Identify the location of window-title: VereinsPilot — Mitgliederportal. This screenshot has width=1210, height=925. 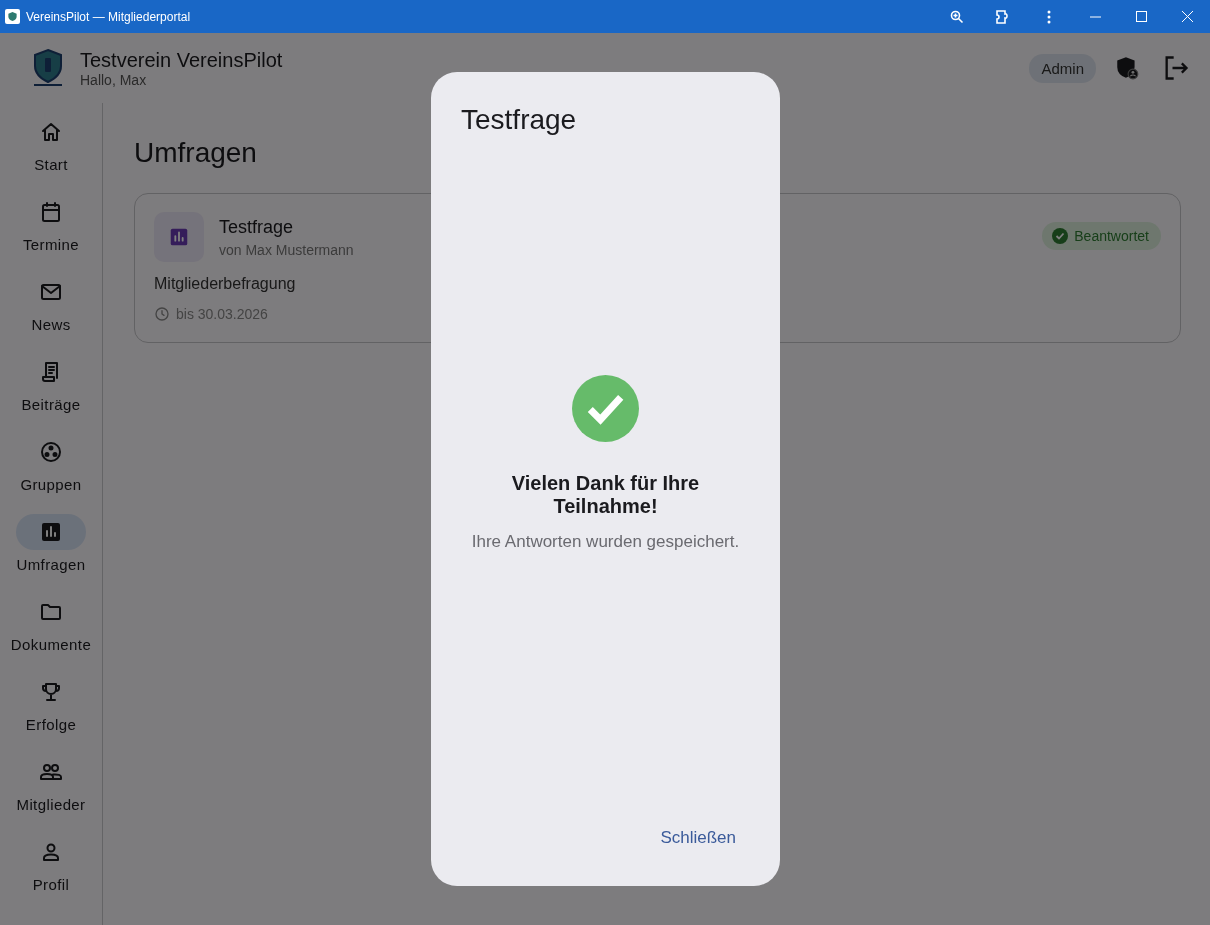
(108, 16).